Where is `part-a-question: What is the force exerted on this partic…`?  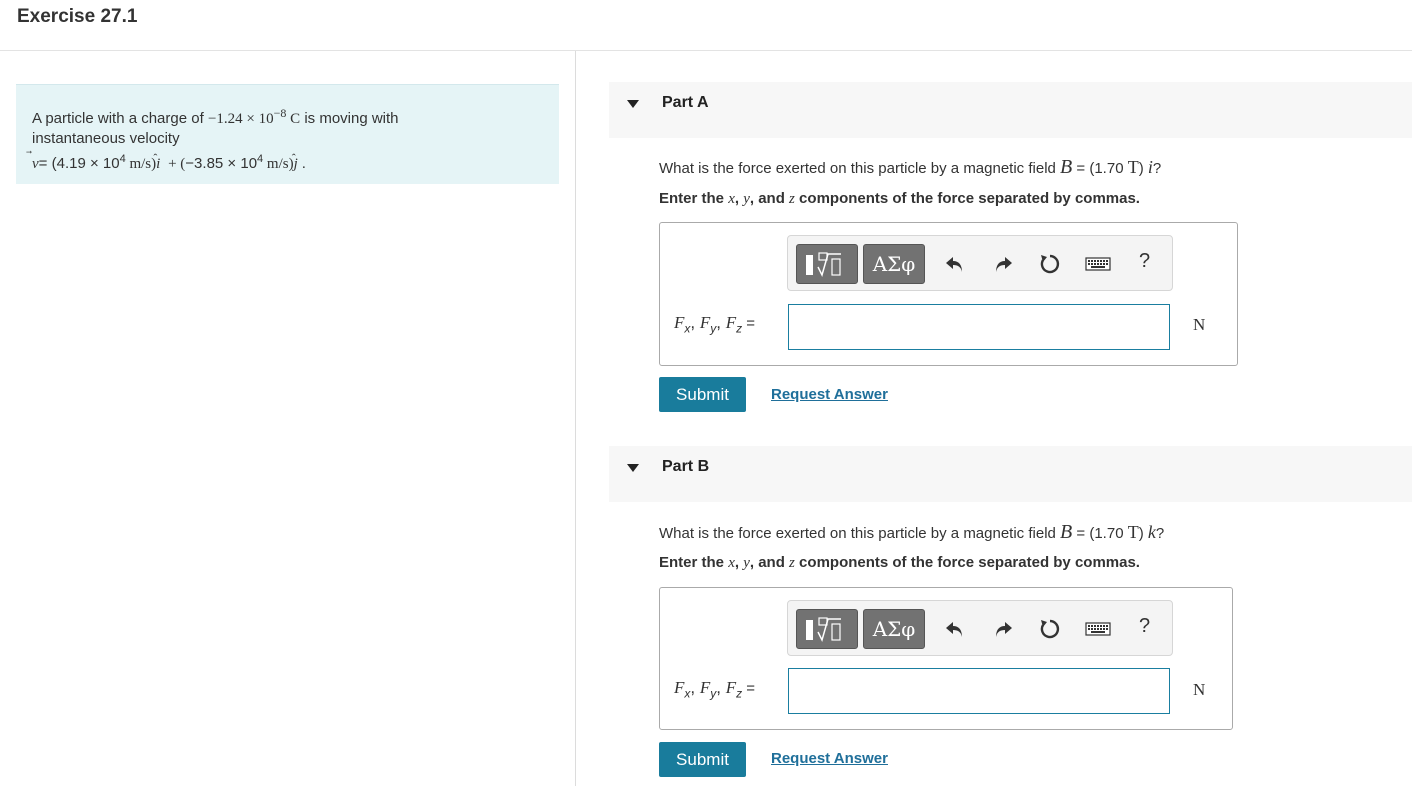
part-a-question: What is the force exerted on this partic… is located at coordinates (910, 167).